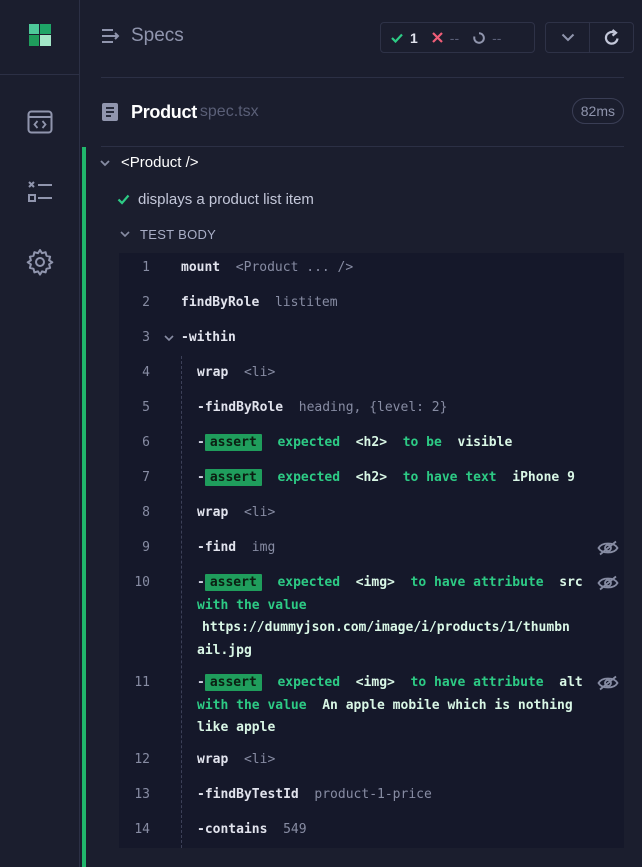  I want to click on command-number: 4, so click(146, 372).